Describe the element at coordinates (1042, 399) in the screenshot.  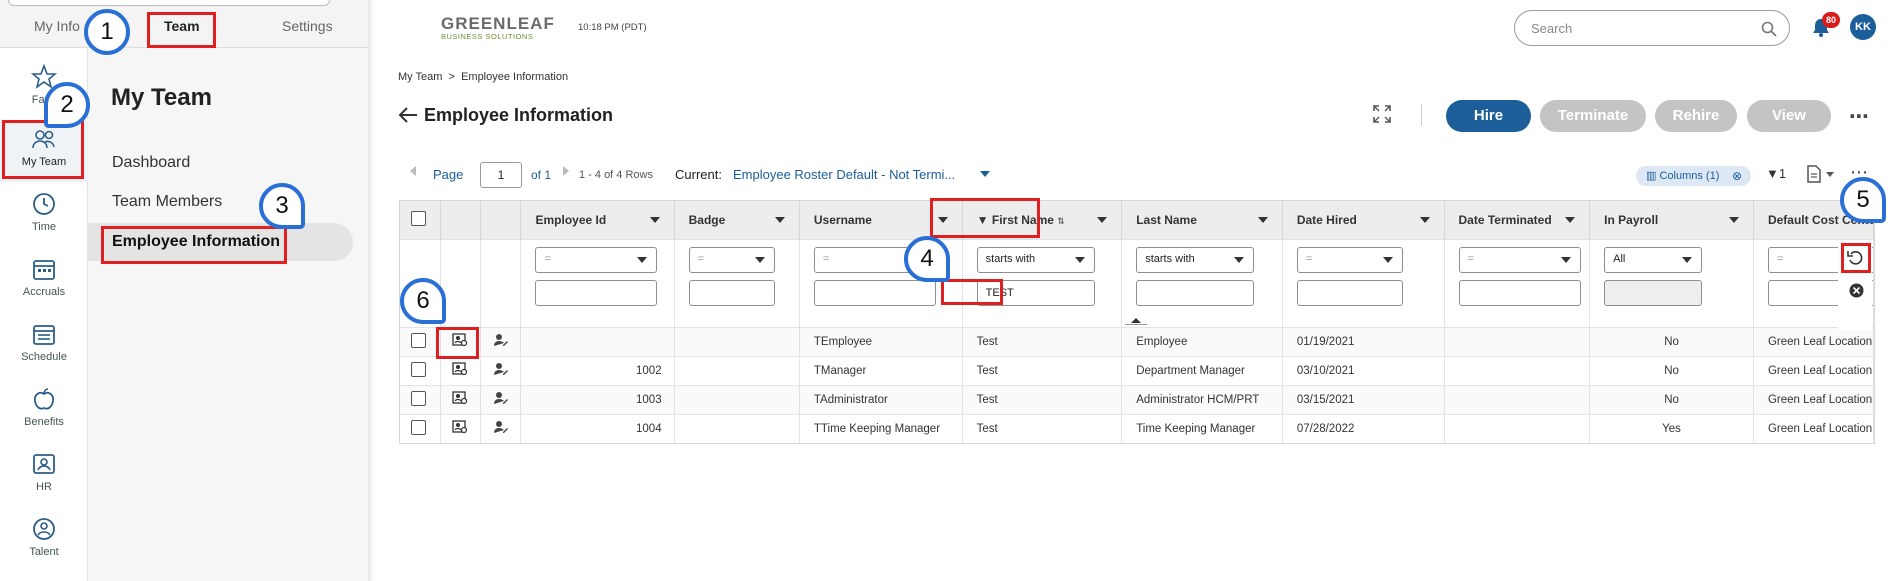
I see `cell-first-name: Test` at that location.